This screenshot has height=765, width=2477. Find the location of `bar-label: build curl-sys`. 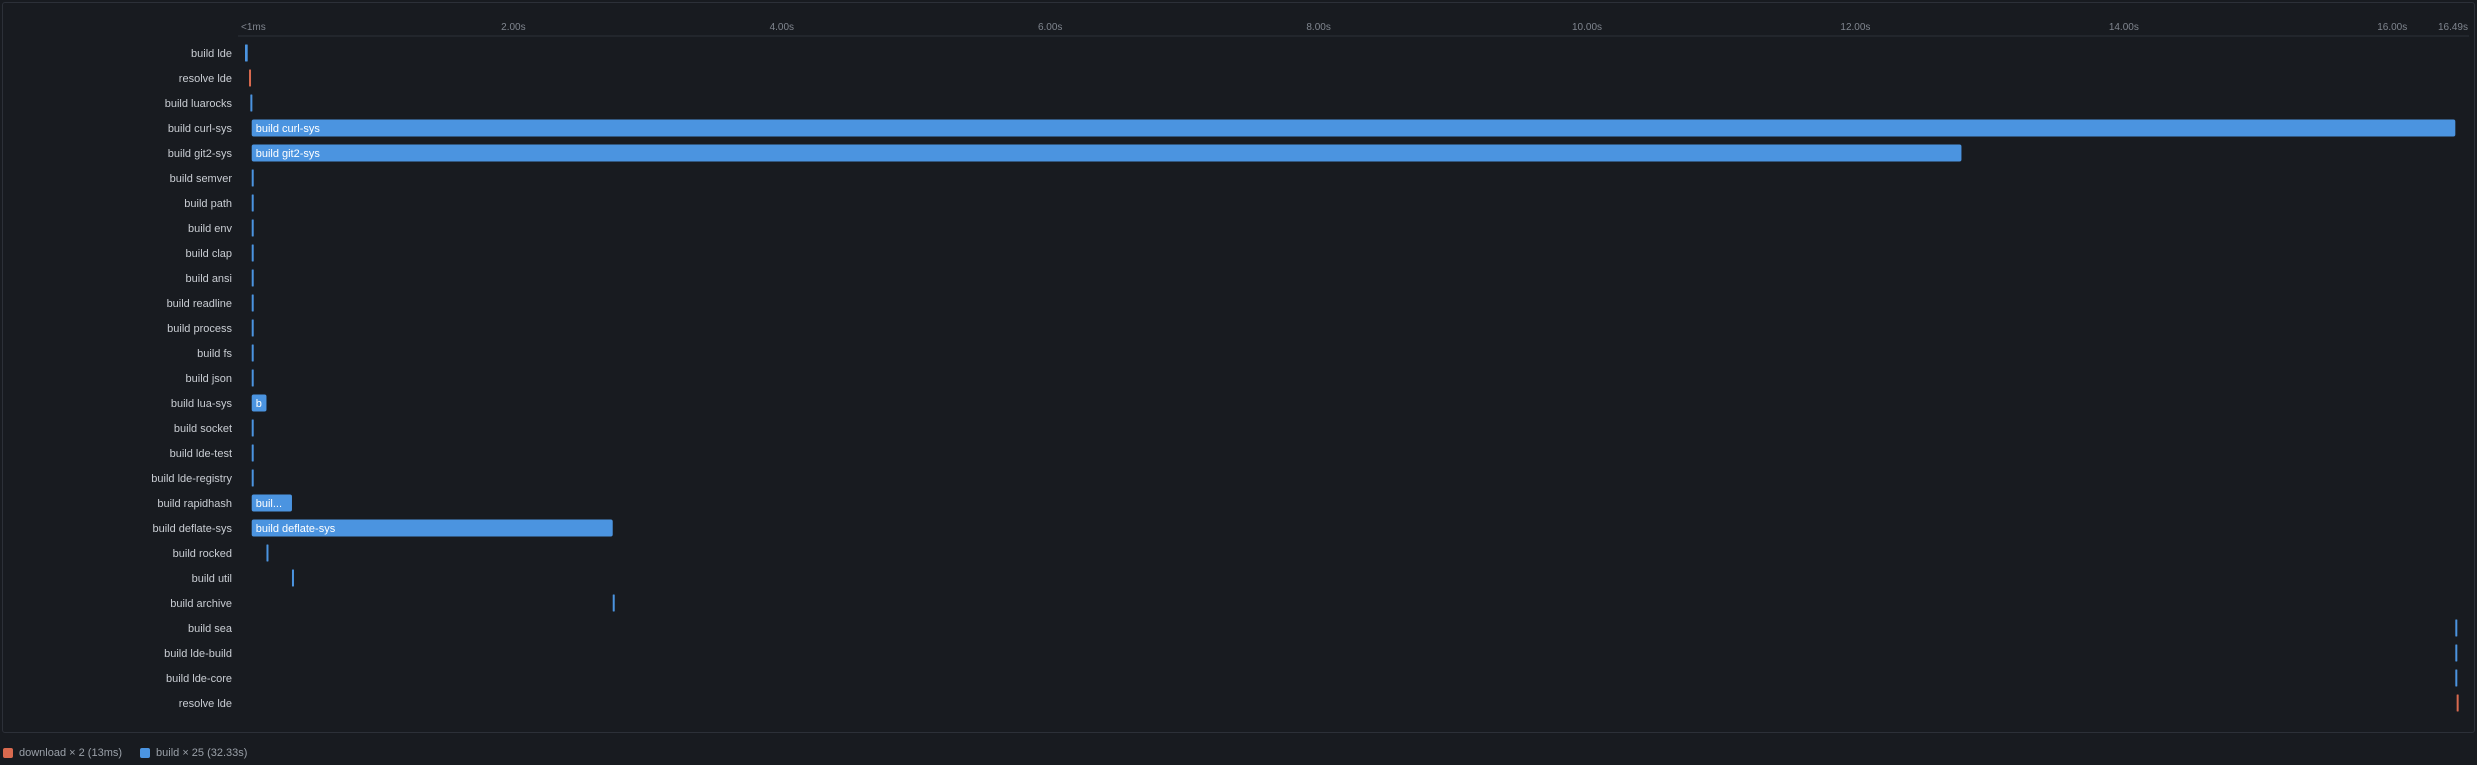

bar-label: build curl-sys is located at coordinates (288, 129).